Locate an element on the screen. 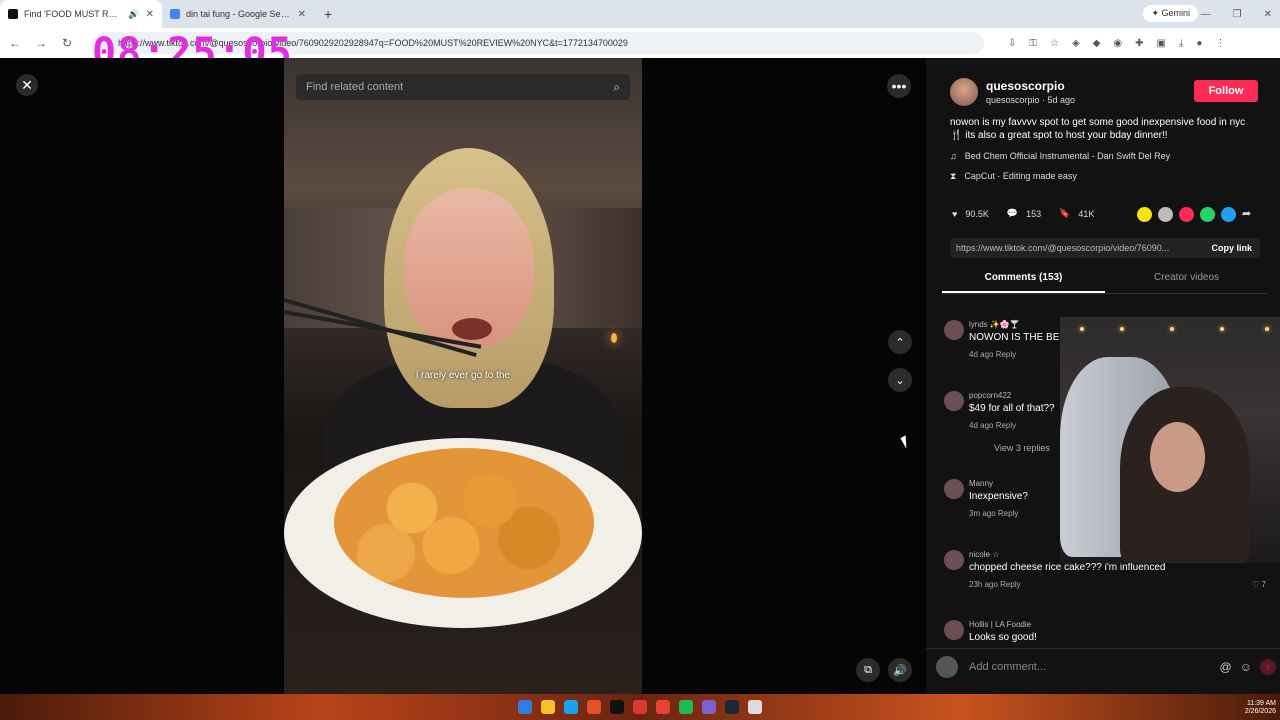 The image size is (1280, 720). search-input: Find related content ⌕ is located at coordinates (463, 87).